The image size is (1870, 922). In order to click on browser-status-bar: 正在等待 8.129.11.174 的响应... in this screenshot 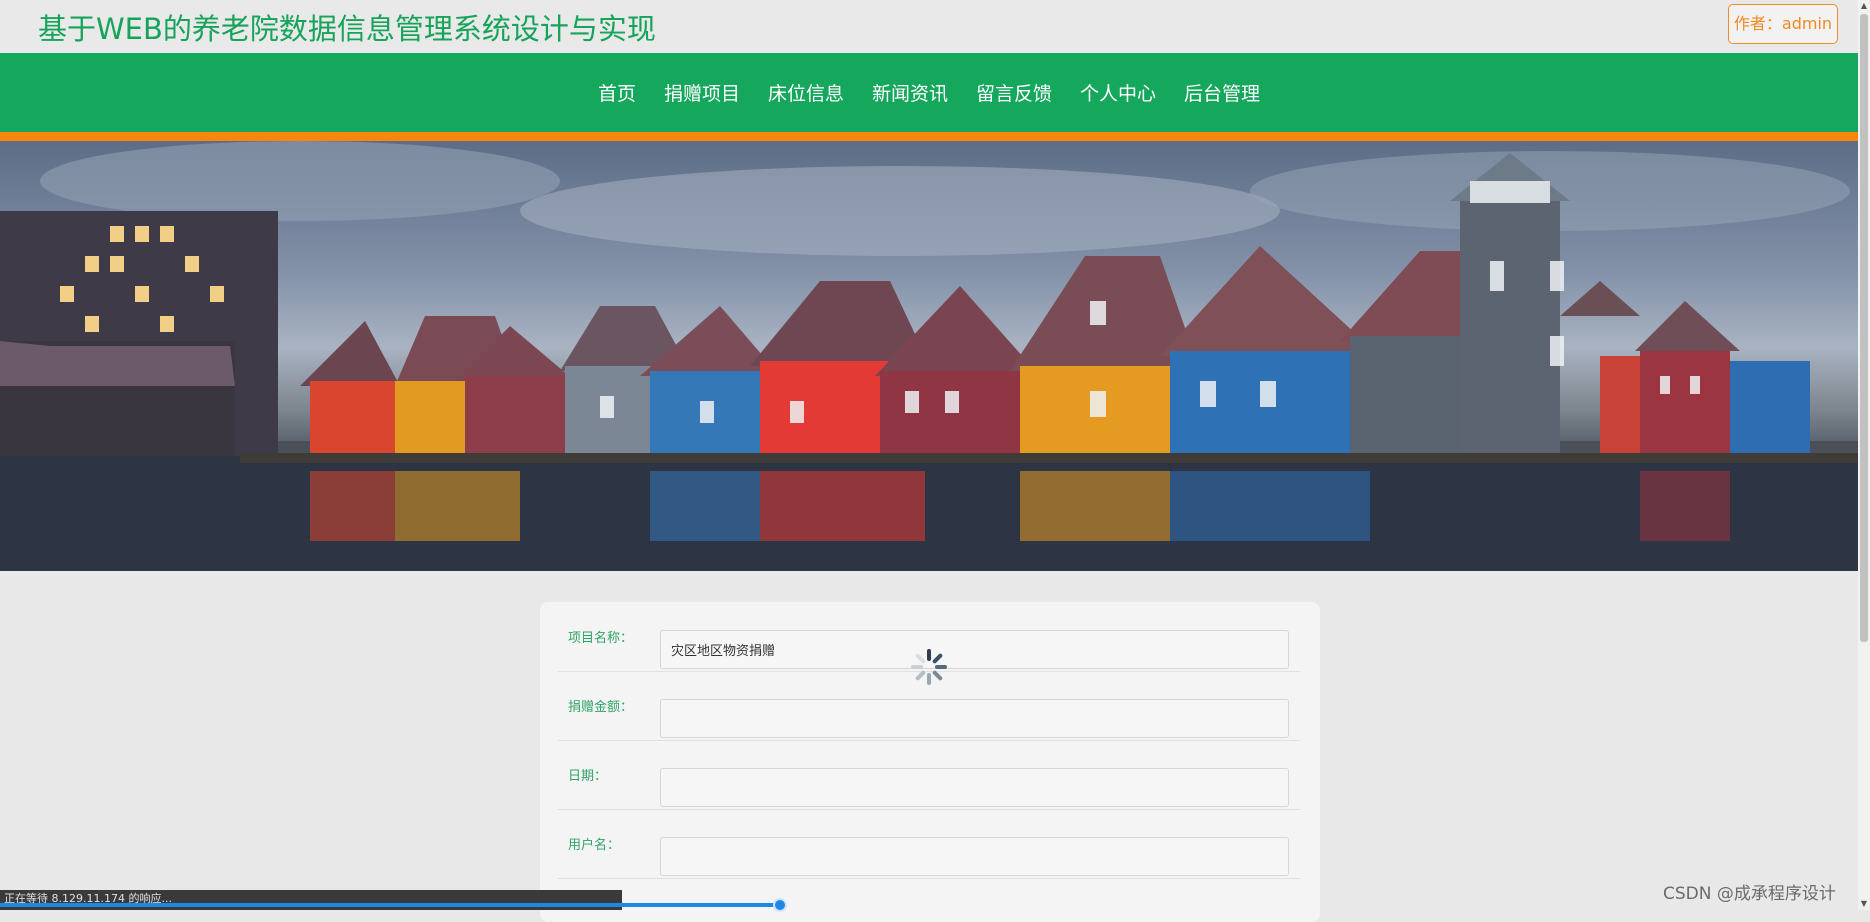, I will do `click(311, 900)`.